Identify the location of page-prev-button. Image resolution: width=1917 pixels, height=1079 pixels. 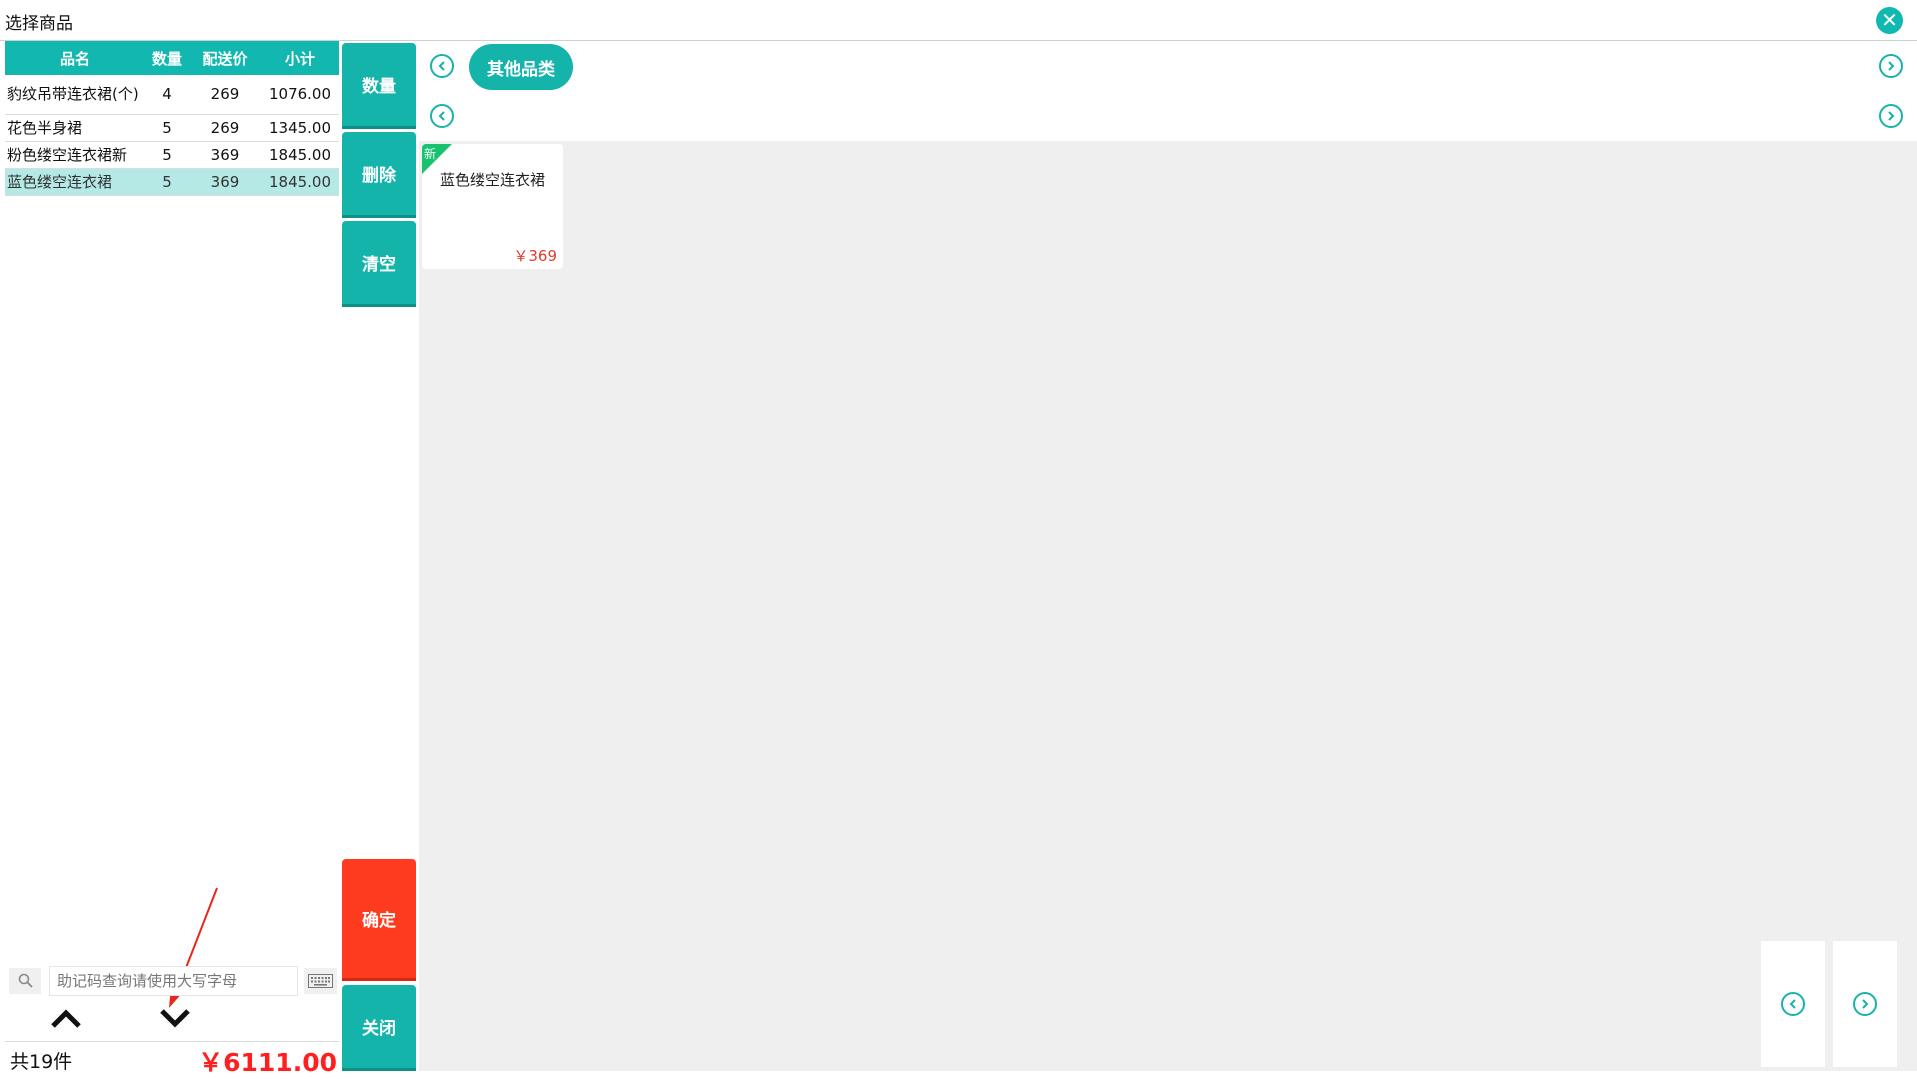
(1793, 1004).